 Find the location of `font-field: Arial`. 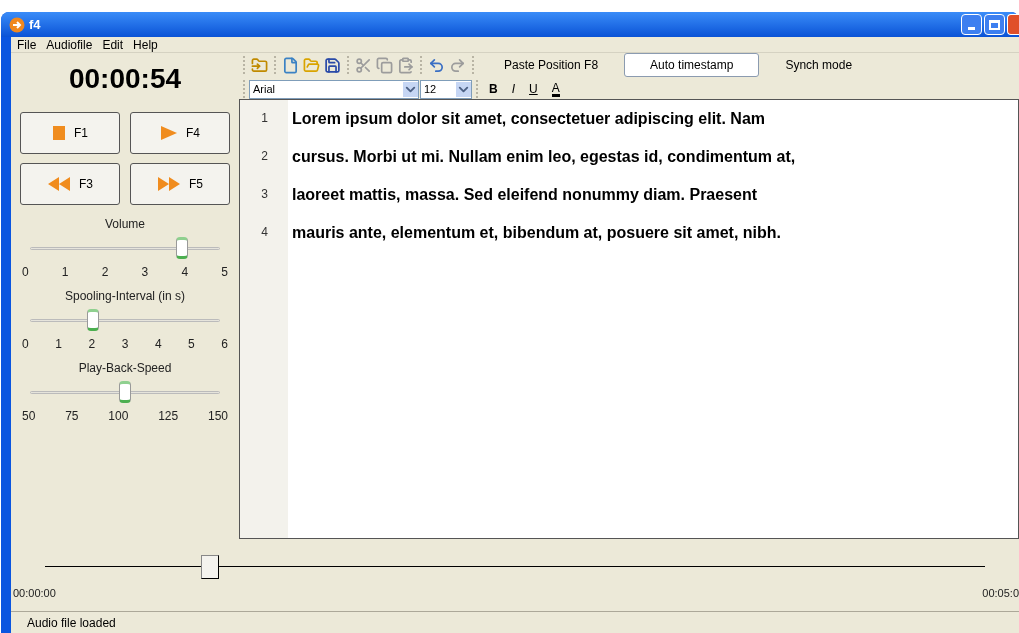

font-field: Arial is located at coordinates (334, 89).